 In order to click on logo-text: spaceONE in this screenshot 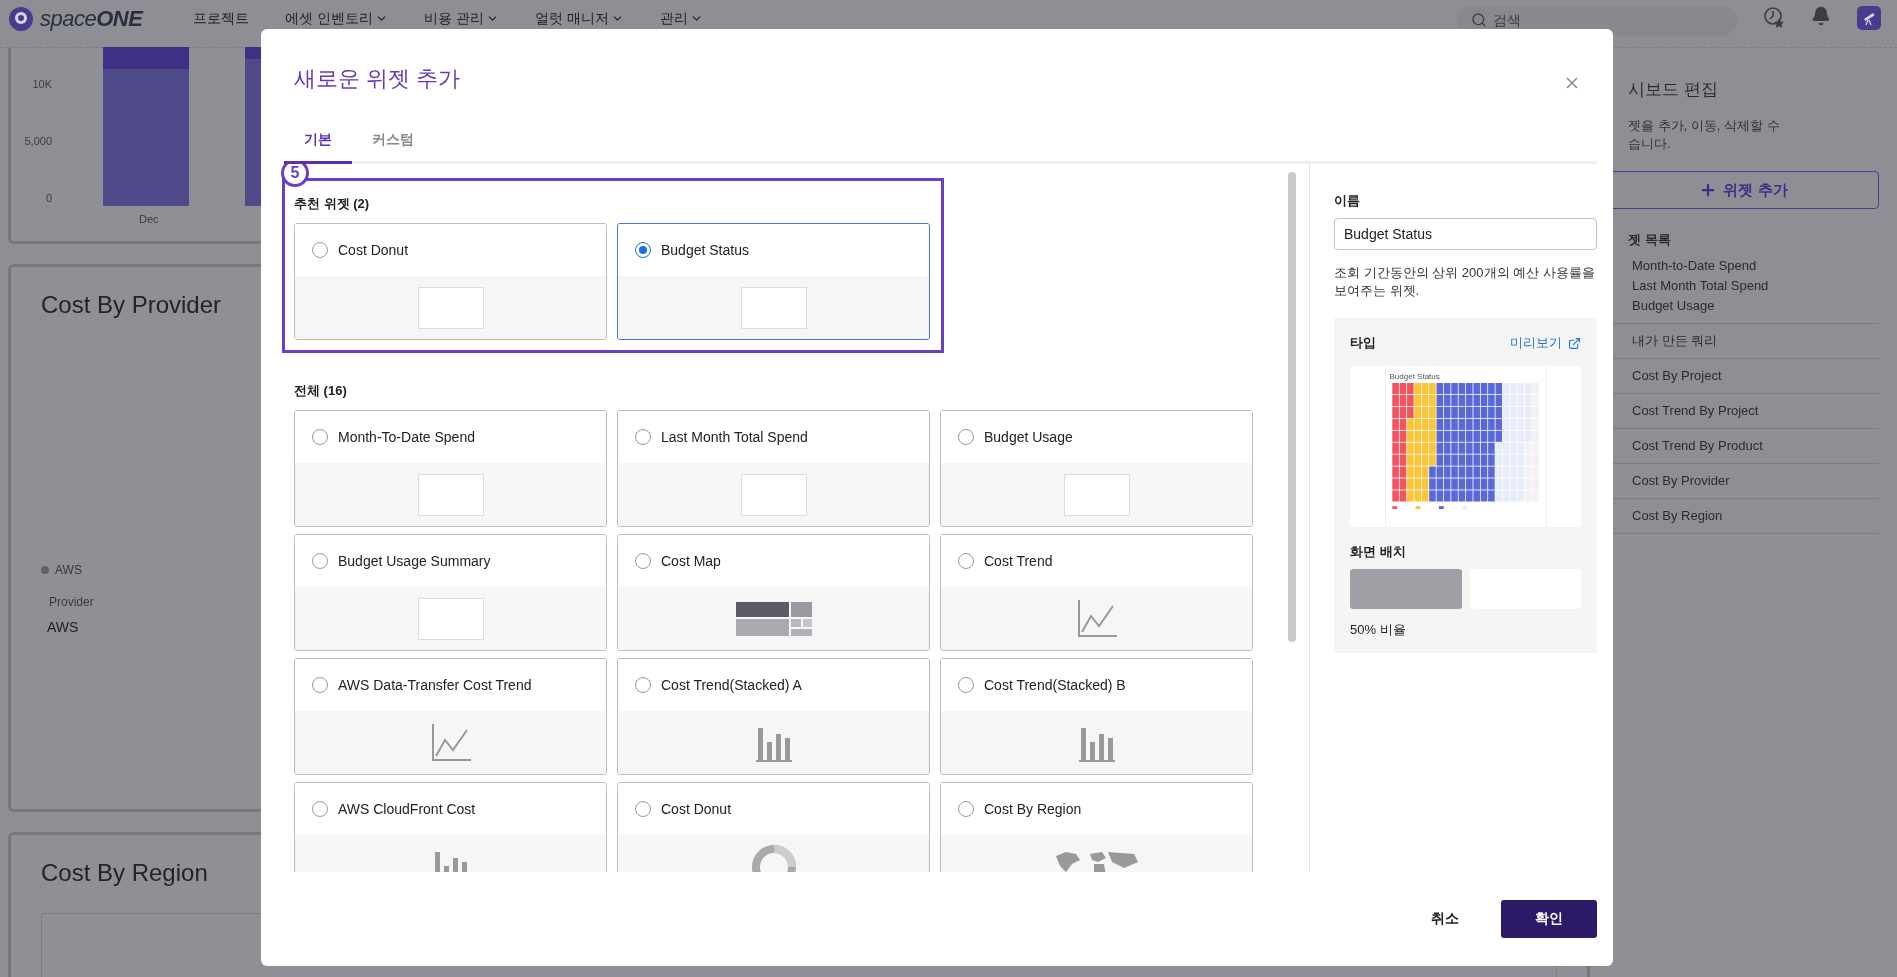, I will do `click(91, 19)`.